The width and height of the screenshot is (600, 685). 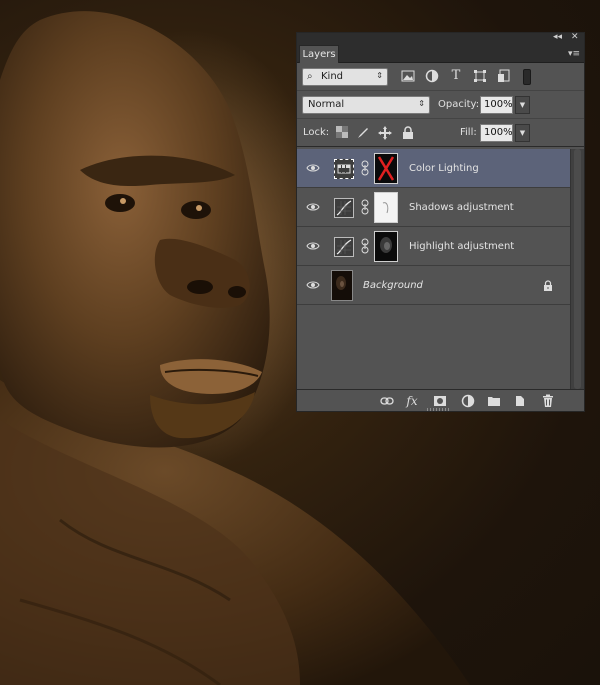 What do you see at coordinates (439, 409) in the screenshot?
I see `panel-resize-grip` at bounding box center [439, 409].